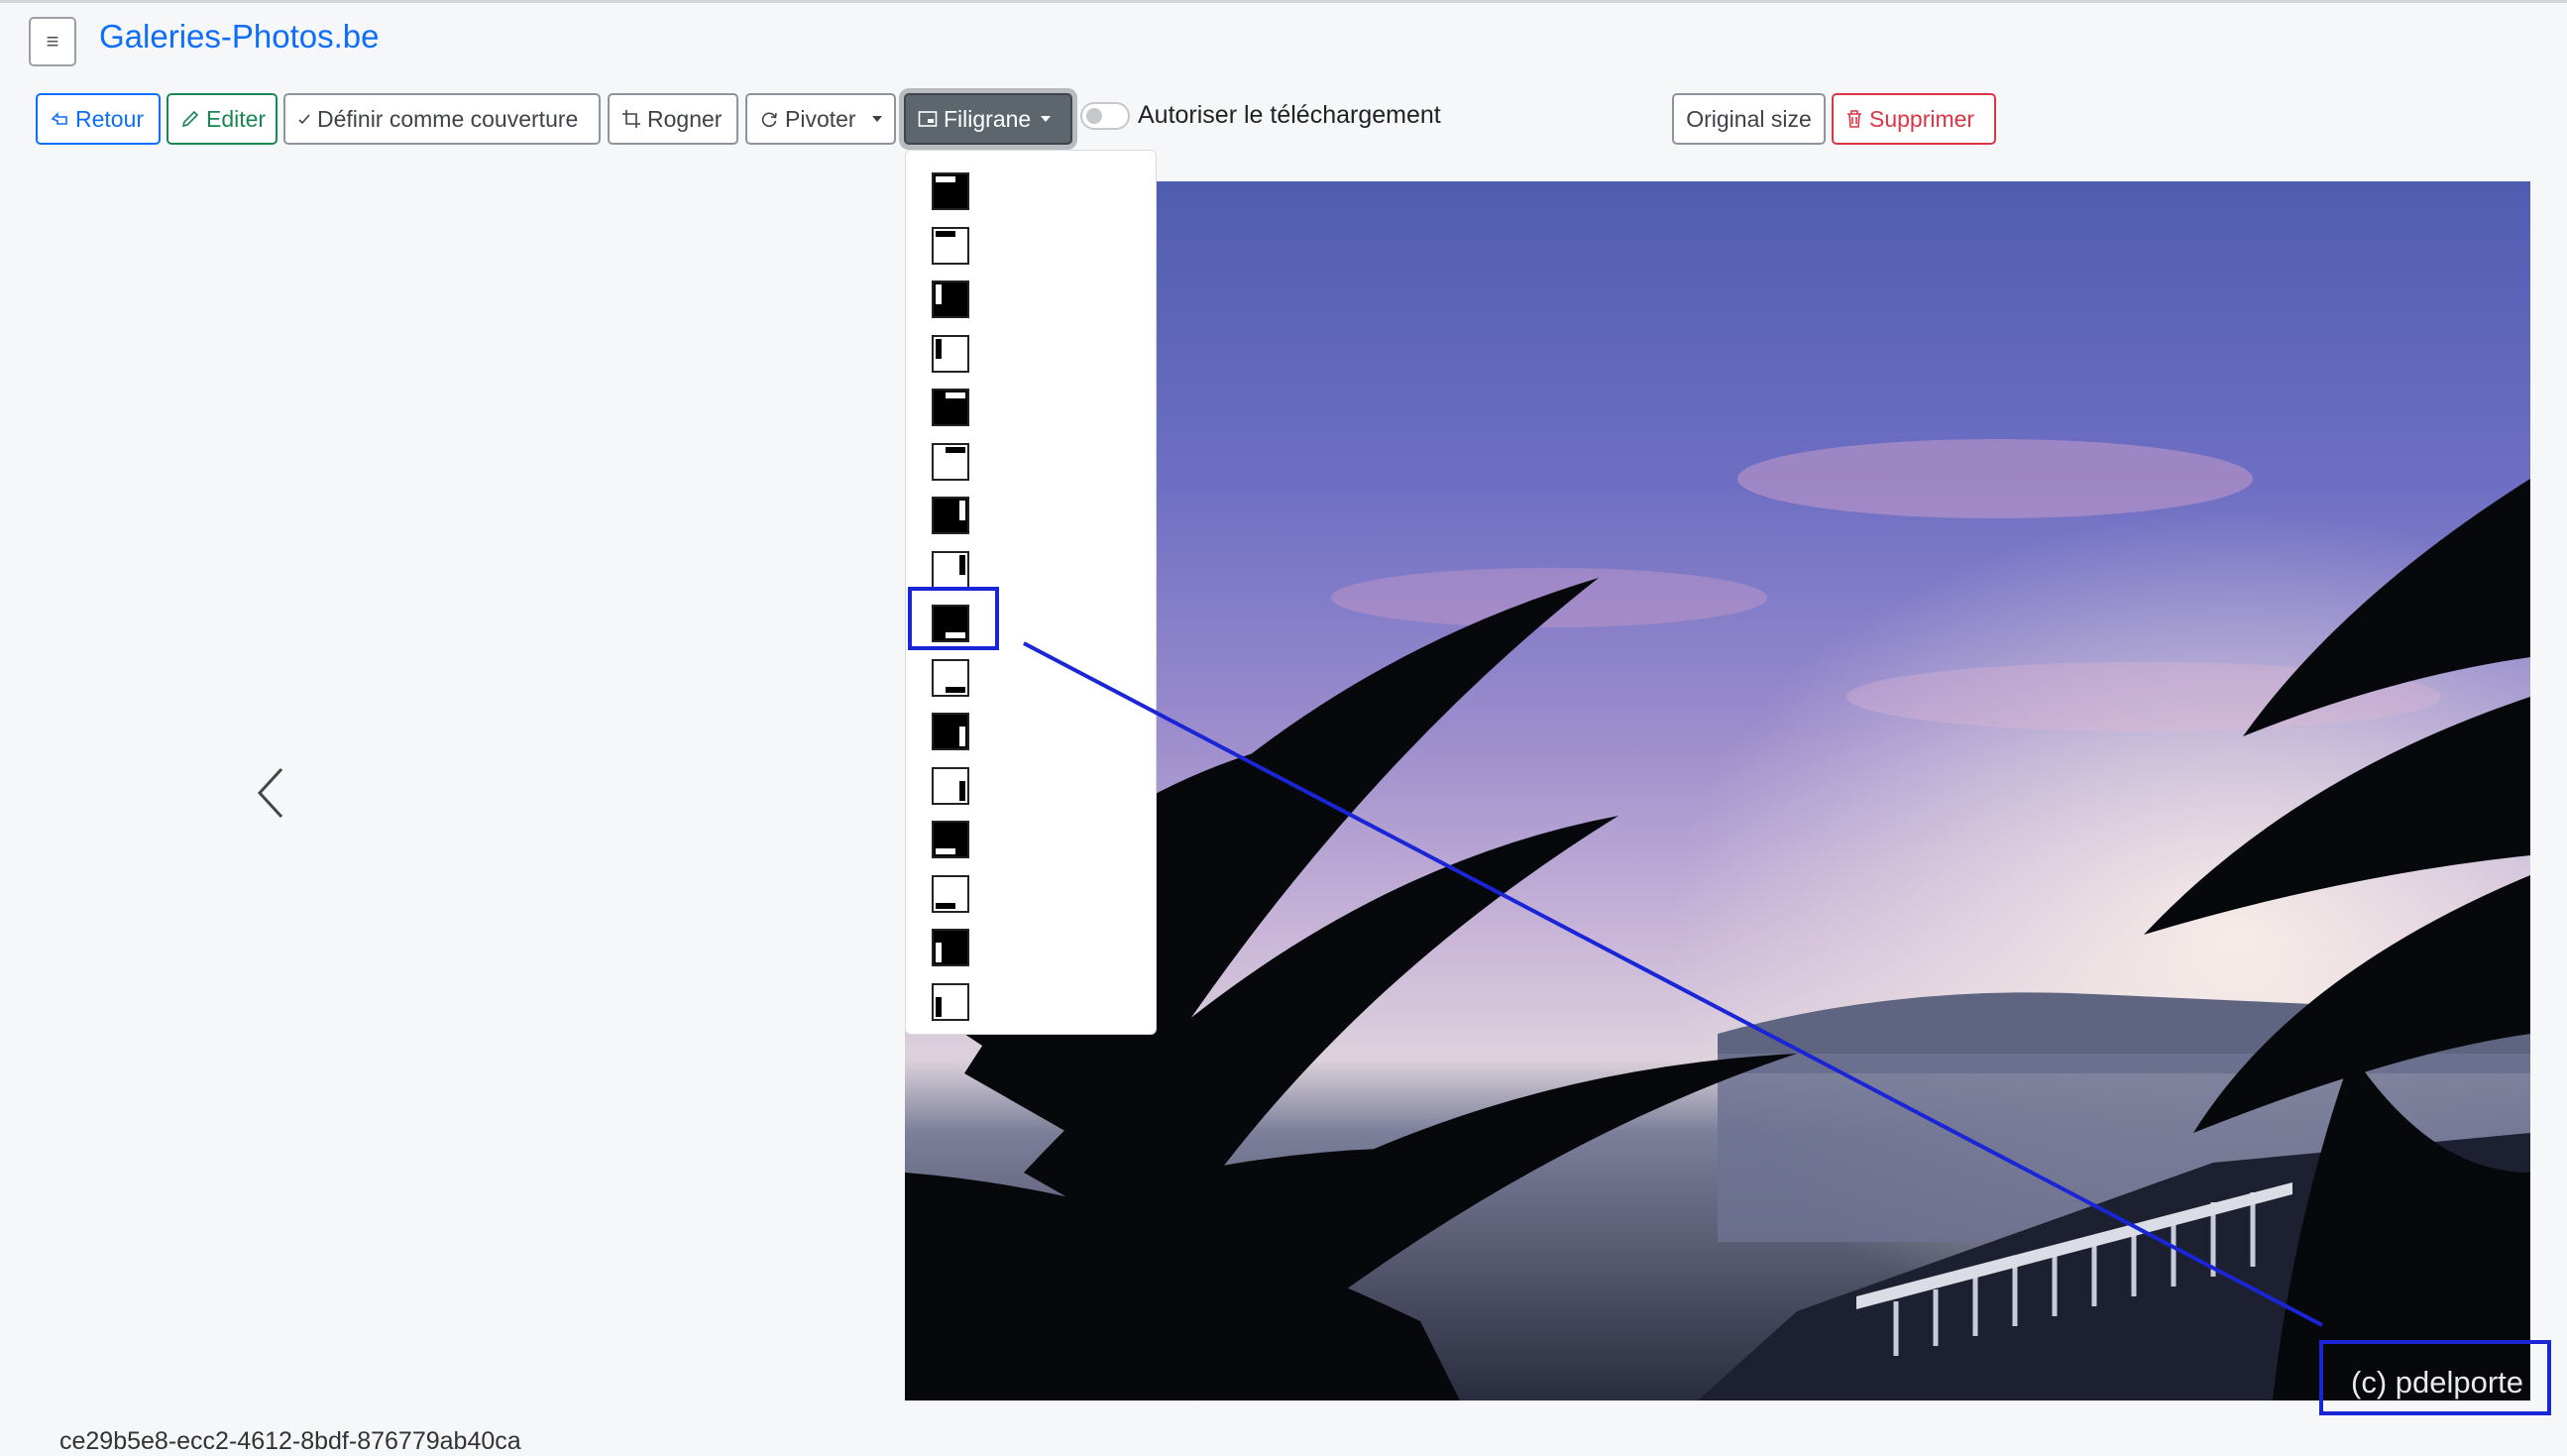 This screenshot has height=1456, width=2567. I want to click on allow-download-label: Autoriser le téléchargement, so click(1289, 115).